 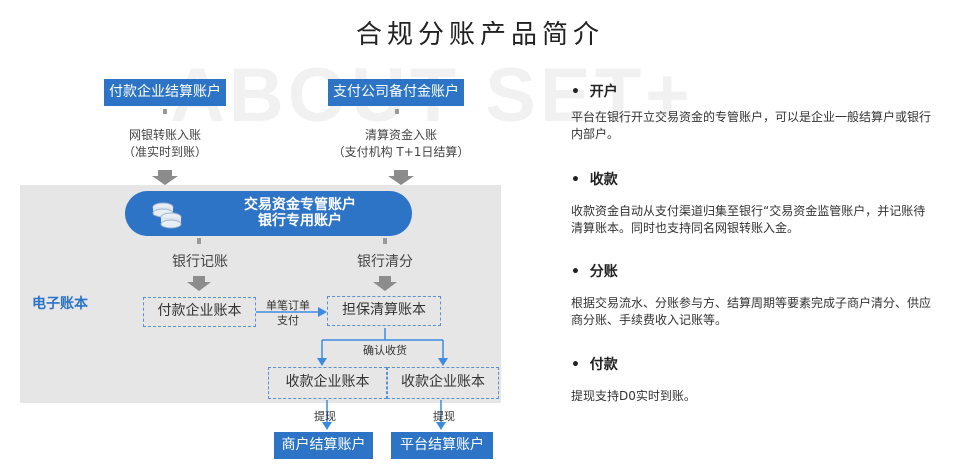 What do you see at coordinates (165, 111) in the screenshot?
I see `stub-left-top` at bounding box center [165, 111].